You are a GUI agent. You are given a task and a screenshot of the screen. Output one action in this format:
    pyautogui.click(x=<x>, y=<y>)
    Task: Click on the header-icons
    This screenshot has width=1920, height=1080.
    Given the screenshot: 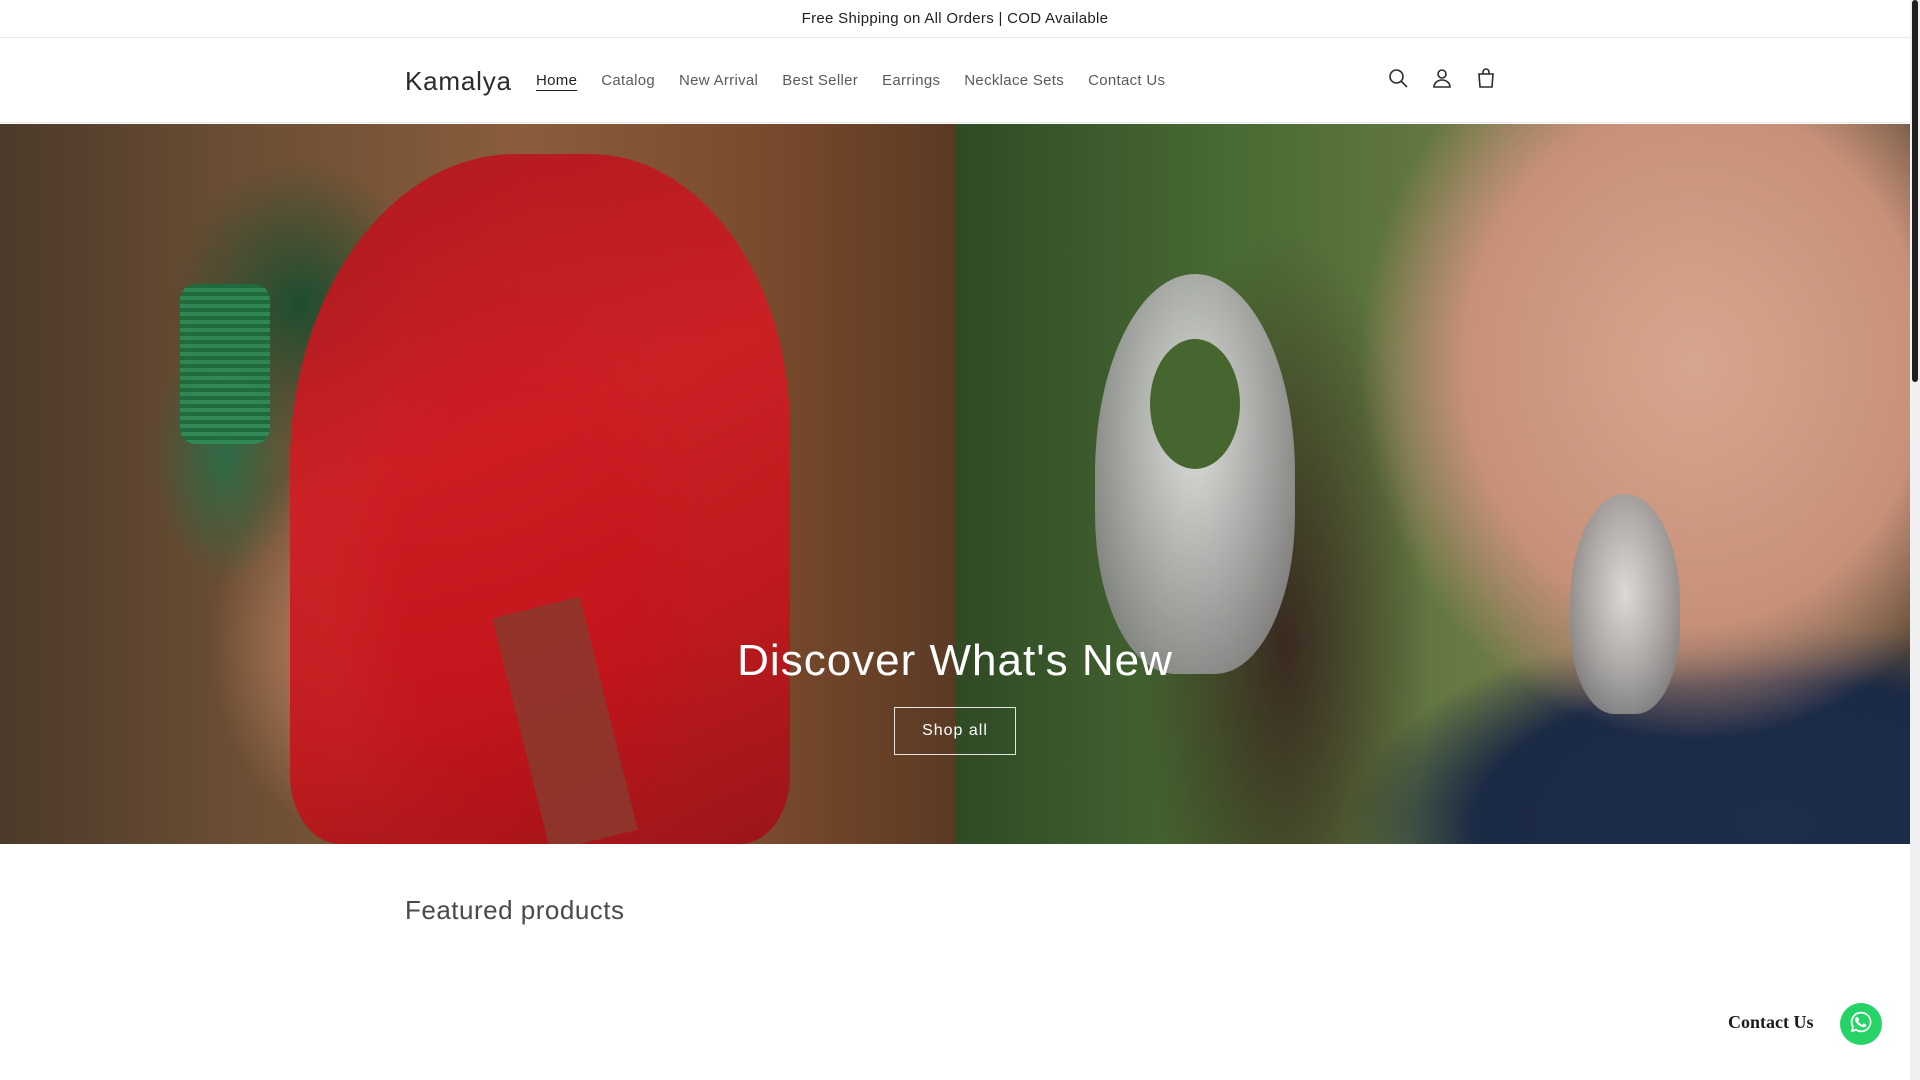 What is the action you would take?
    pyautogui.click(x=1442, y=80)
    